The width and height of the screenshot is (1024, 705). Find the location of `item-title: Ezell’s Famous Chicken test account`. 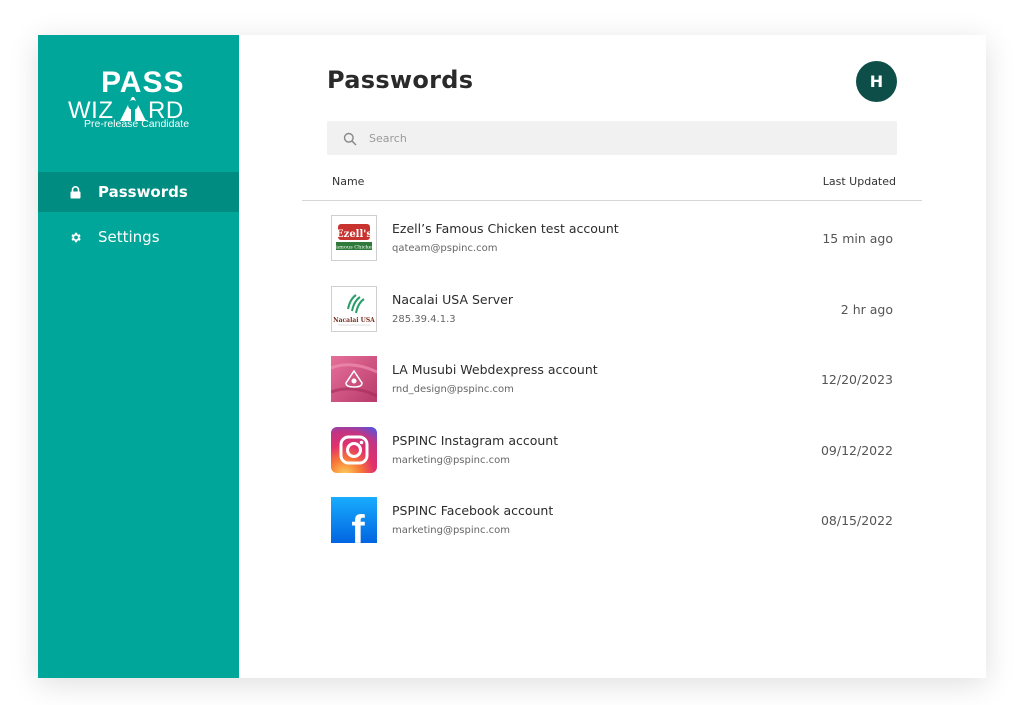

item-title: Ezell’s Famous Chicken test account is located at coordinates (505, 228).